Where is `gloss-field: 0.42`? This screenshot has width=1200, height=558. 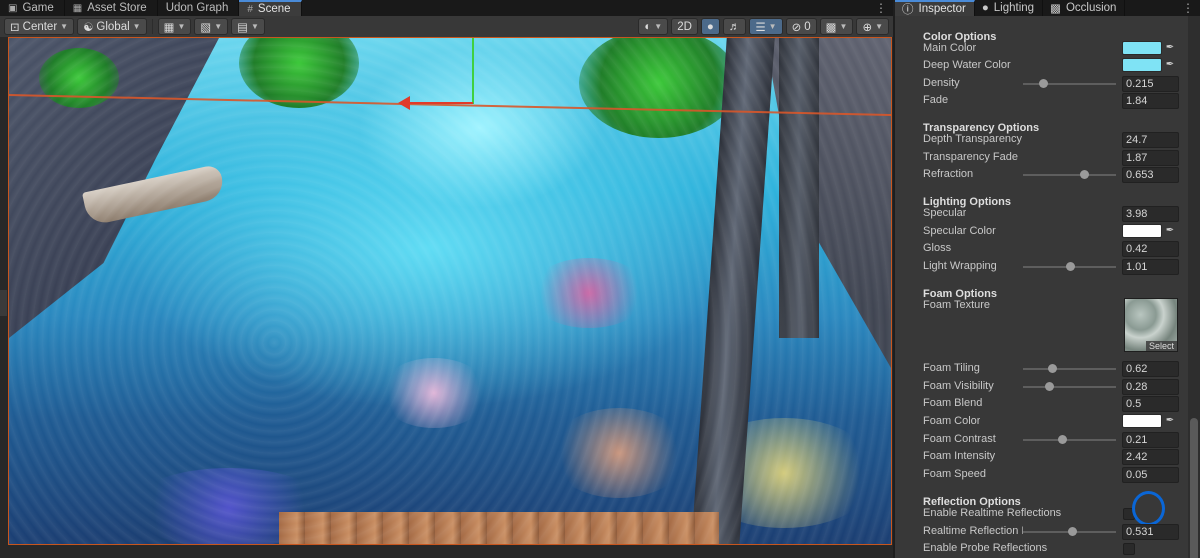 gloss-field: 0.42 is located at coordinates (1150, 249).